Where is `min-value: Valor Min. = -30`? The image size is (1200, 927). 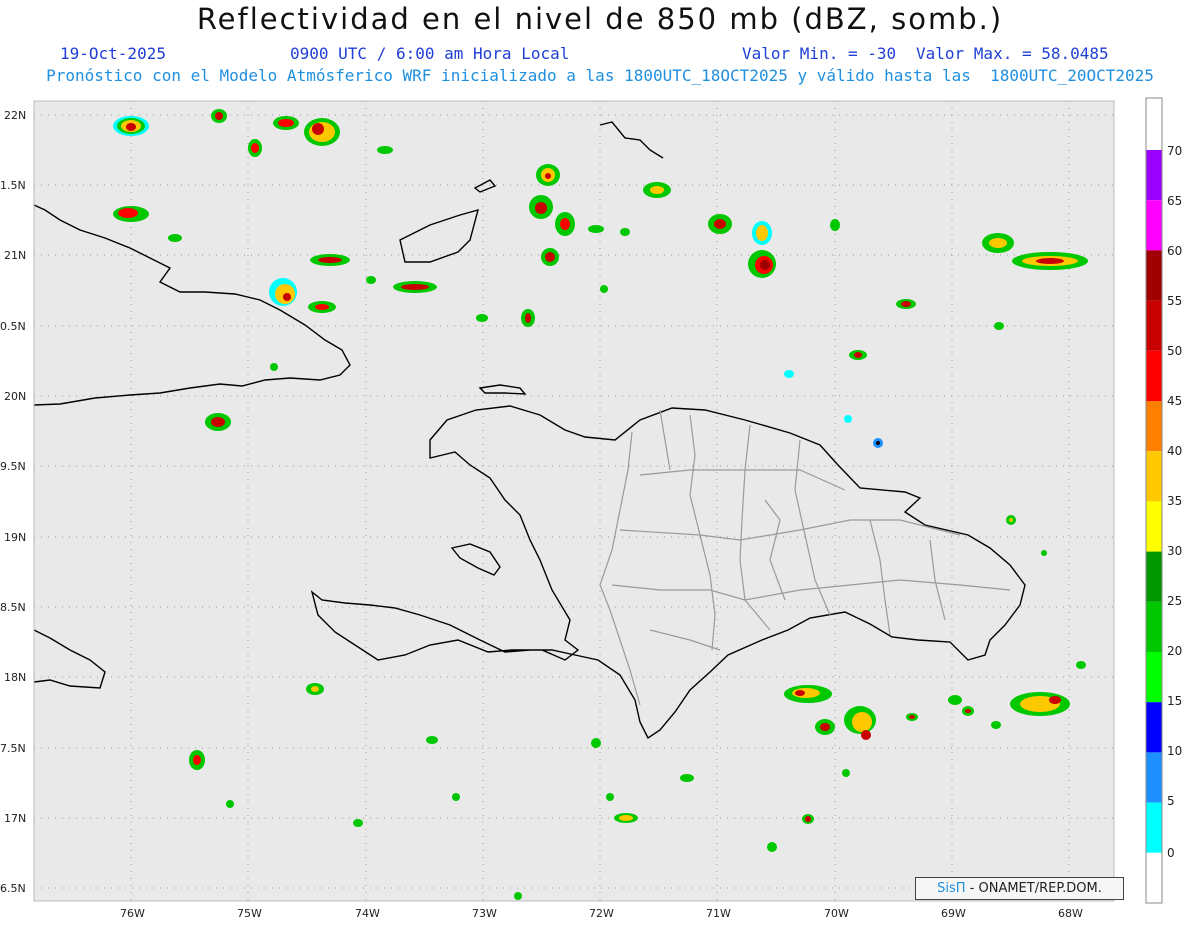 min-value: Valor Min. = -30 is located at coordinates (819, 53).